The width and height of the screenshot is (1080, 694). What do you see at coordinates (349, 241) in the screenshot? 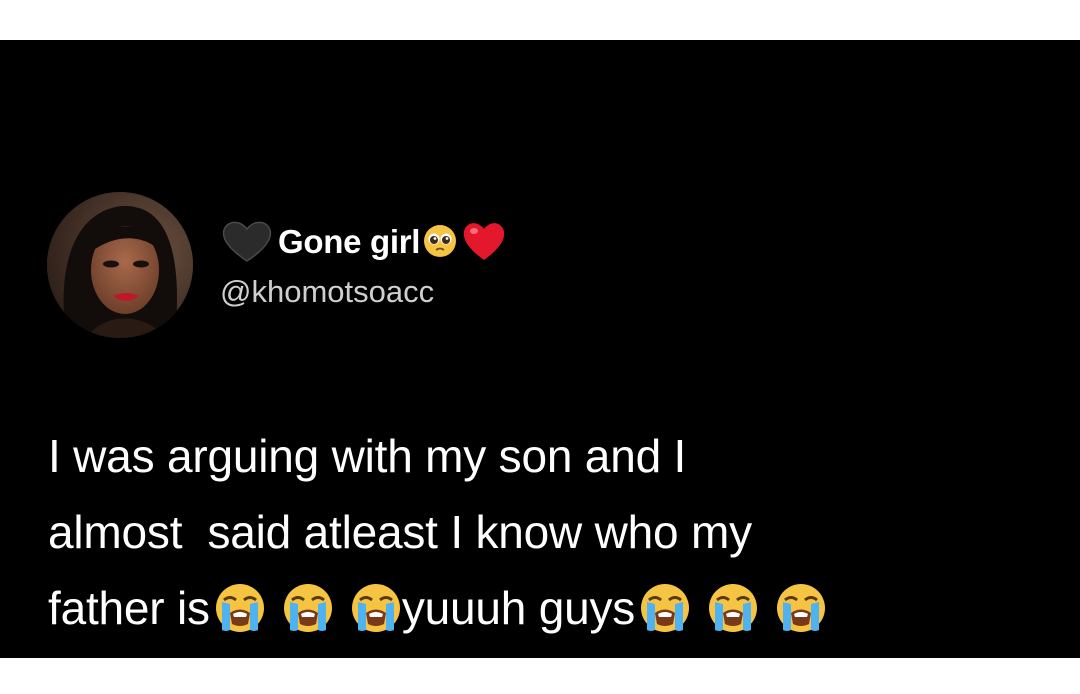
I see `display-name: Gone girl` at bounding box center [349, 241].